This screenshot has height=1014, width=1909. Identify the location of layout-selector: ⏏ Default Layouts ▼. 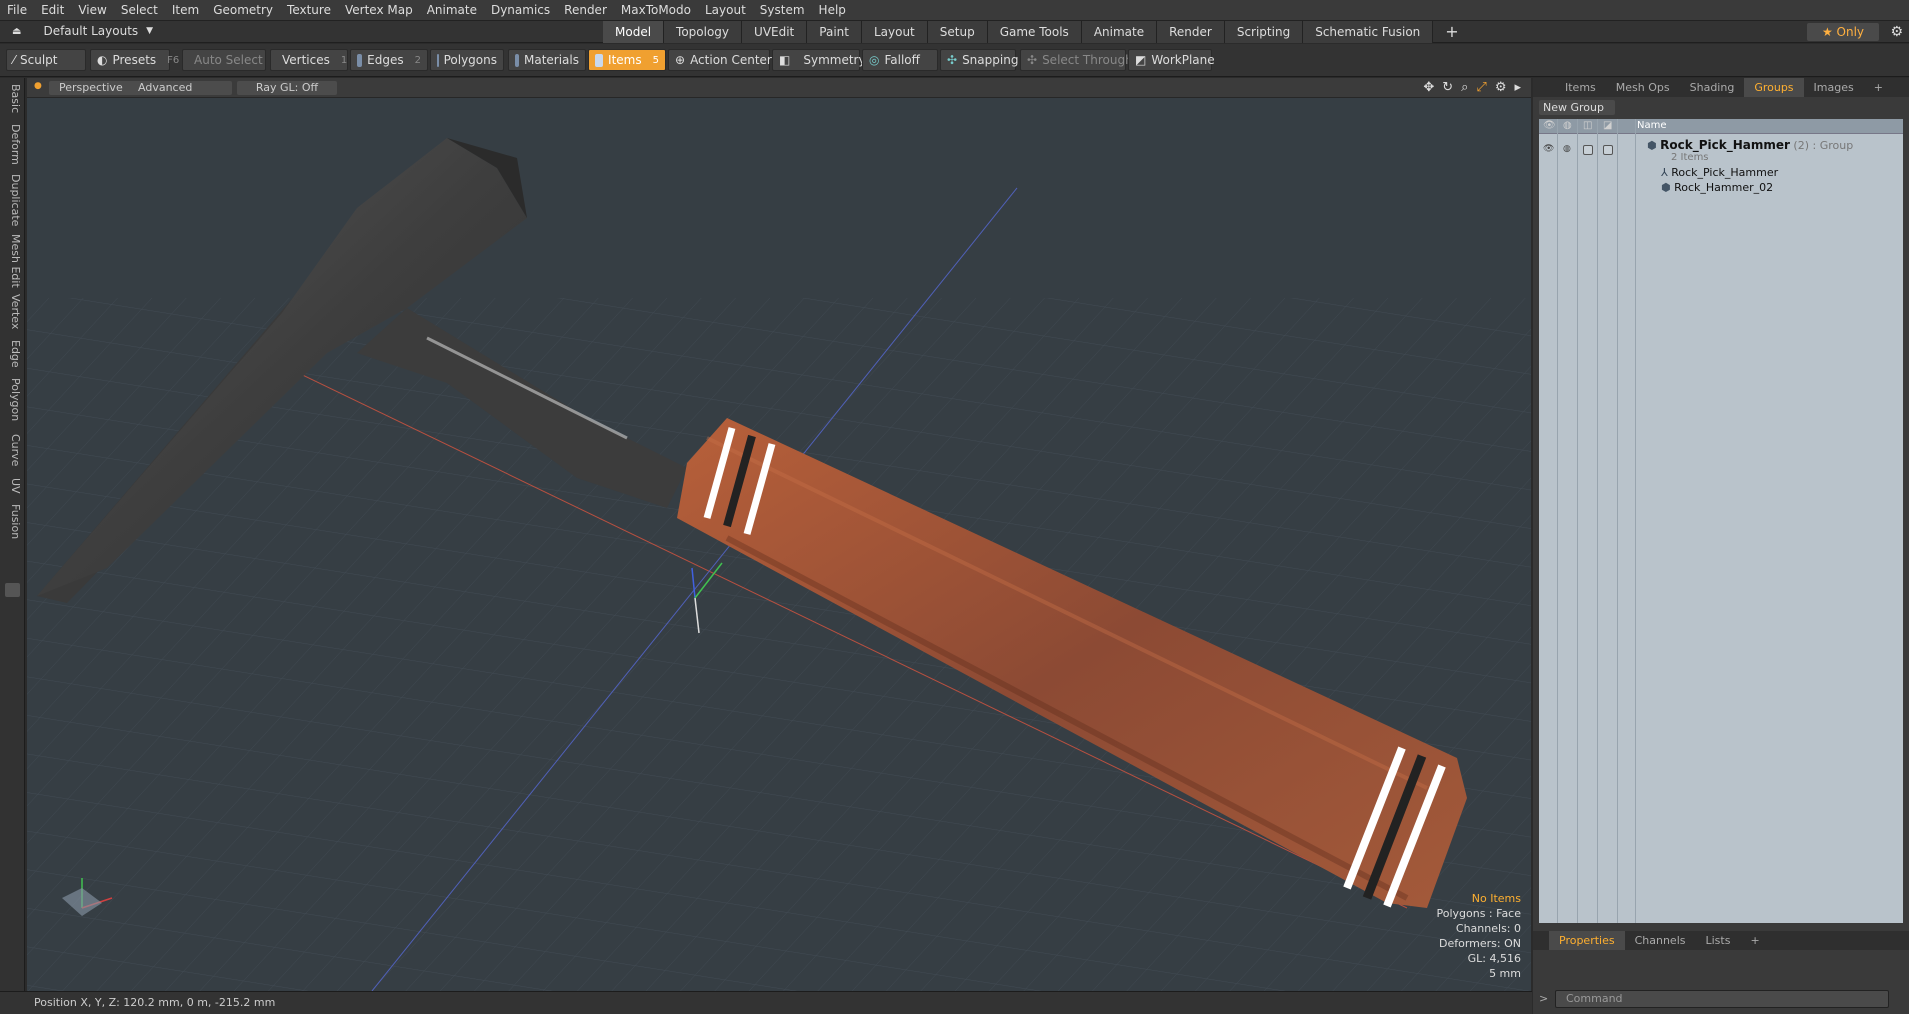
(82, 31).